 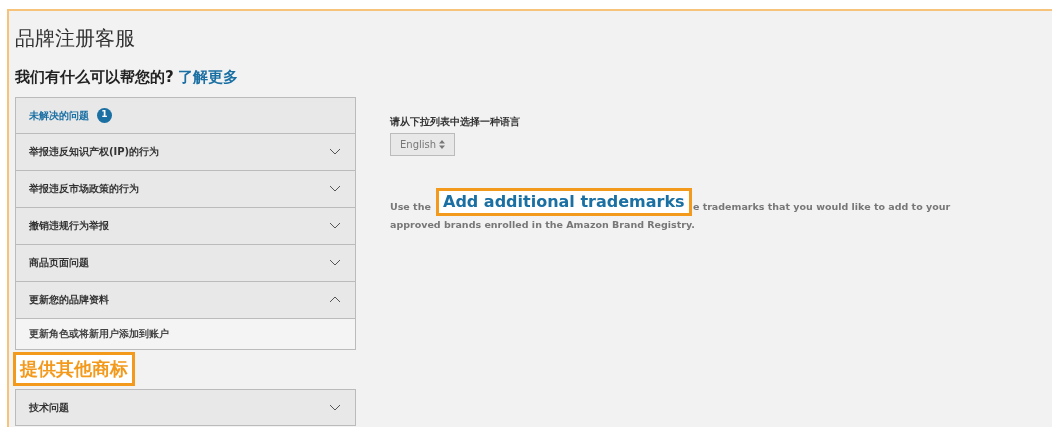 What do you see at coordinates (185, 152) in the screenshot?
I see `accordion-header: 举报违反知识产权(IP)的行为` at bounding box center [185, 152].